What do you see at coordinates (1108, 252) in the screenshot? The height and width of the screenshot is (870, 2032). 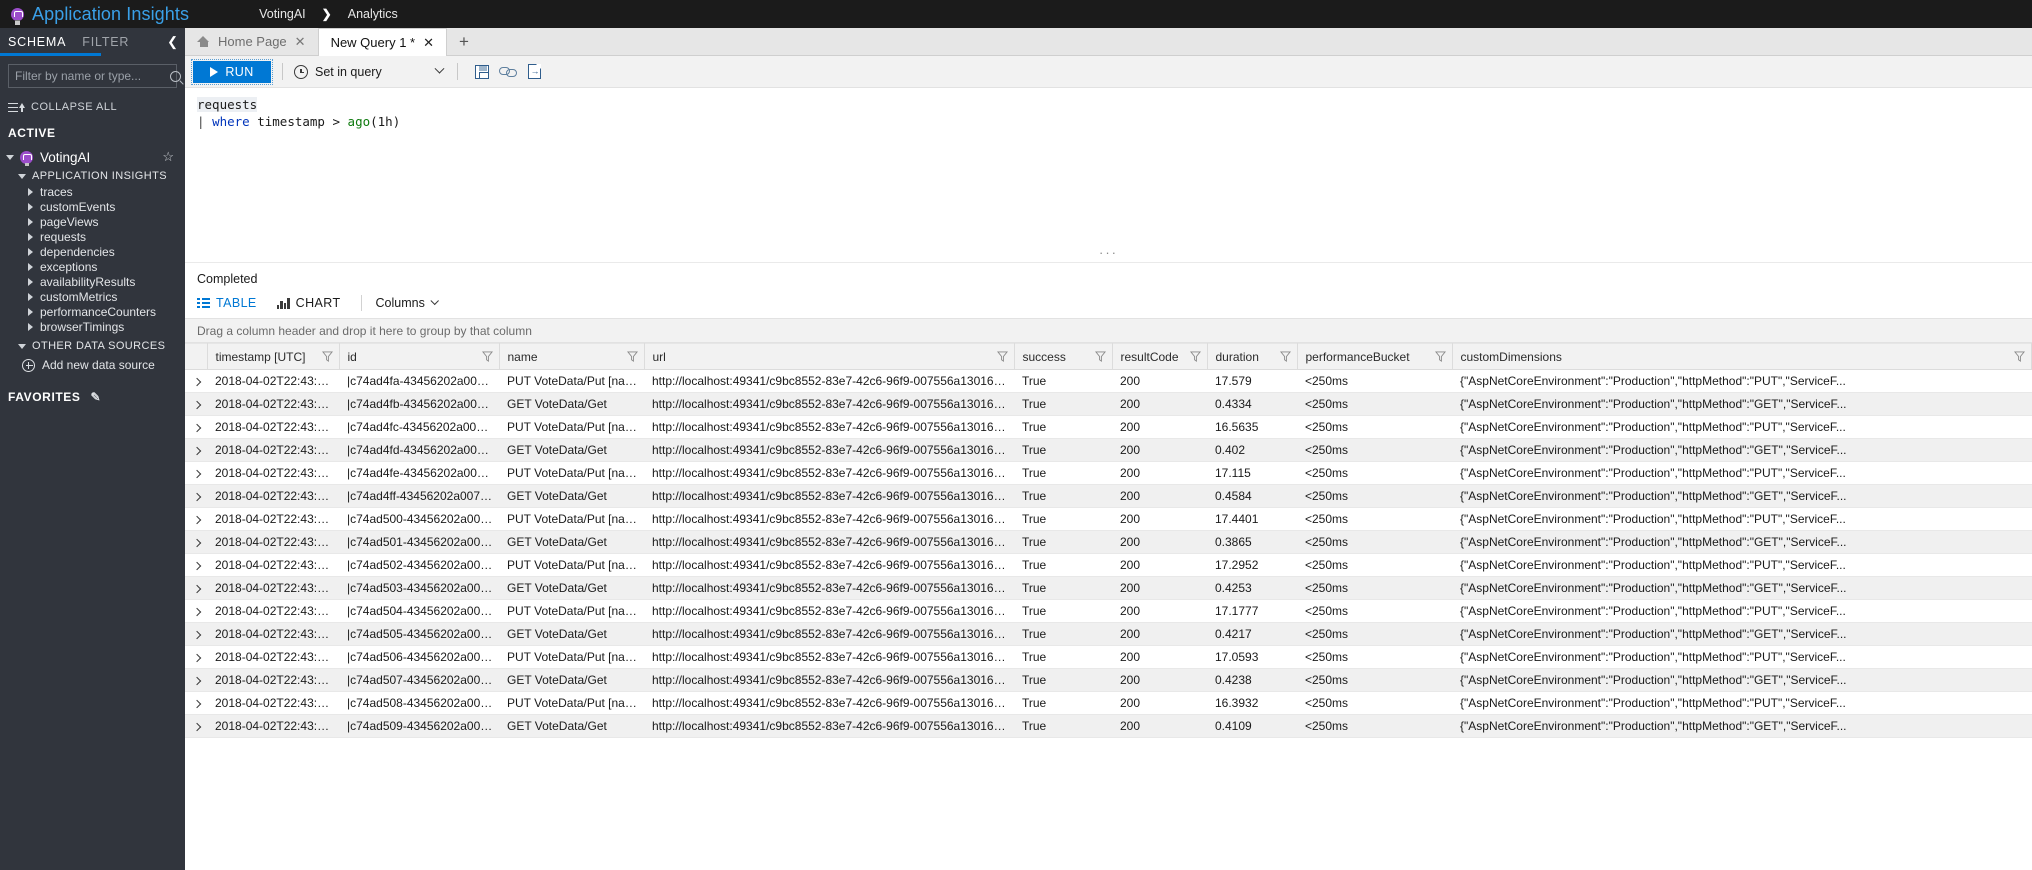 I see `pane-splitter-handle: ···` at bounding box center [1108, 252].